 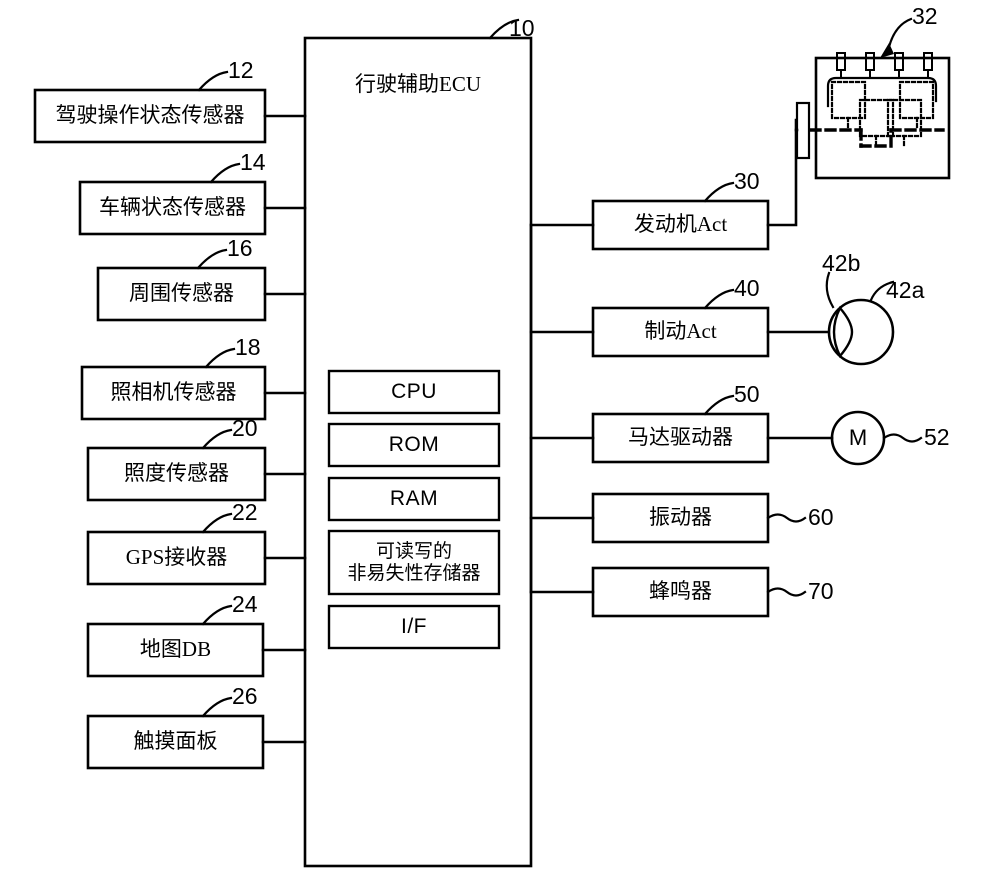 What do you see at coordinates (414, 499) in the screenshot?
I see `ecu-module-ram-box` at bounding box center [414, 499].